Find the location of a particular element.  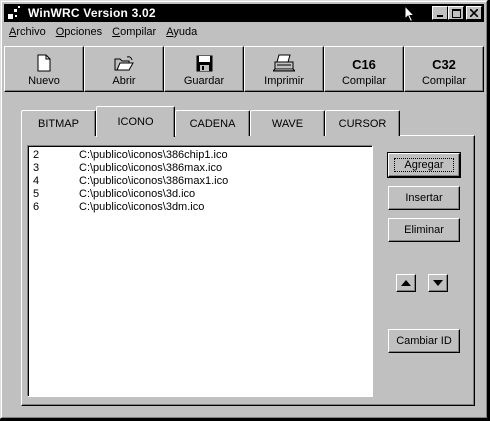

compilar-c16-label: Compilar is located at coordinates (363, 80).